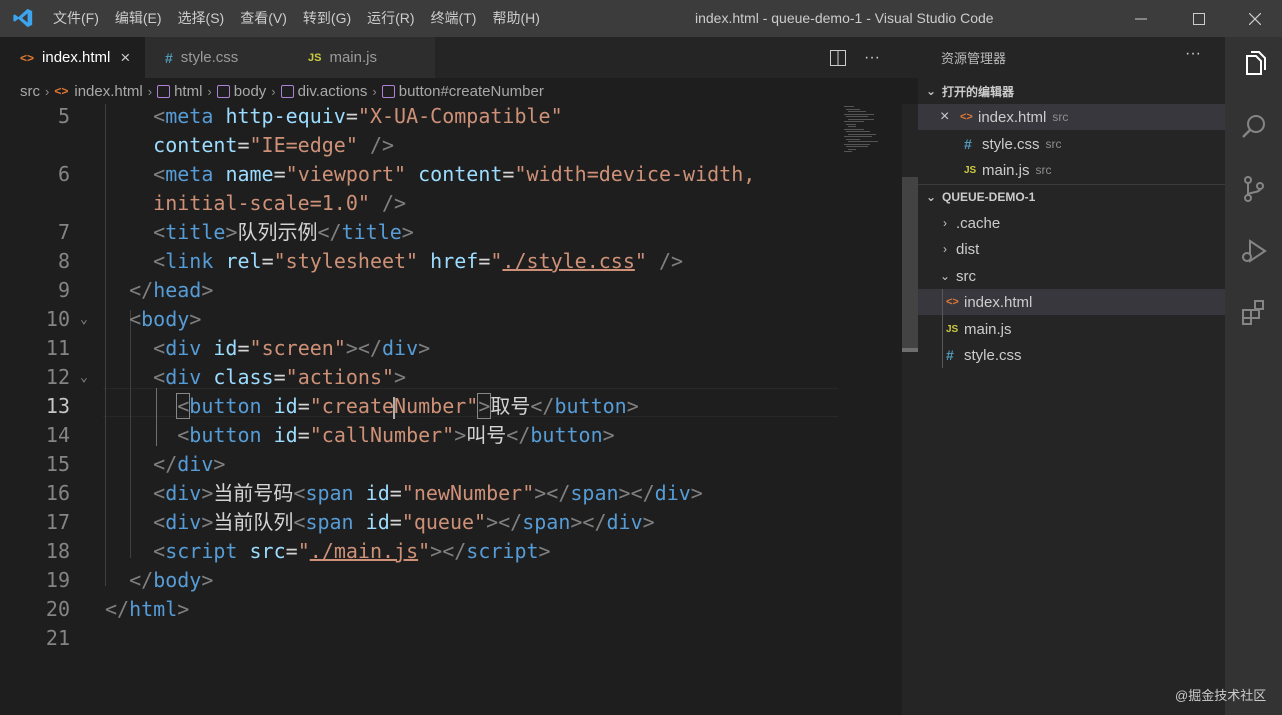  What do you see at coordinates (169, 57) in the screenshot?
I see `css-file-icon: #` at bounding box center [169, 57].